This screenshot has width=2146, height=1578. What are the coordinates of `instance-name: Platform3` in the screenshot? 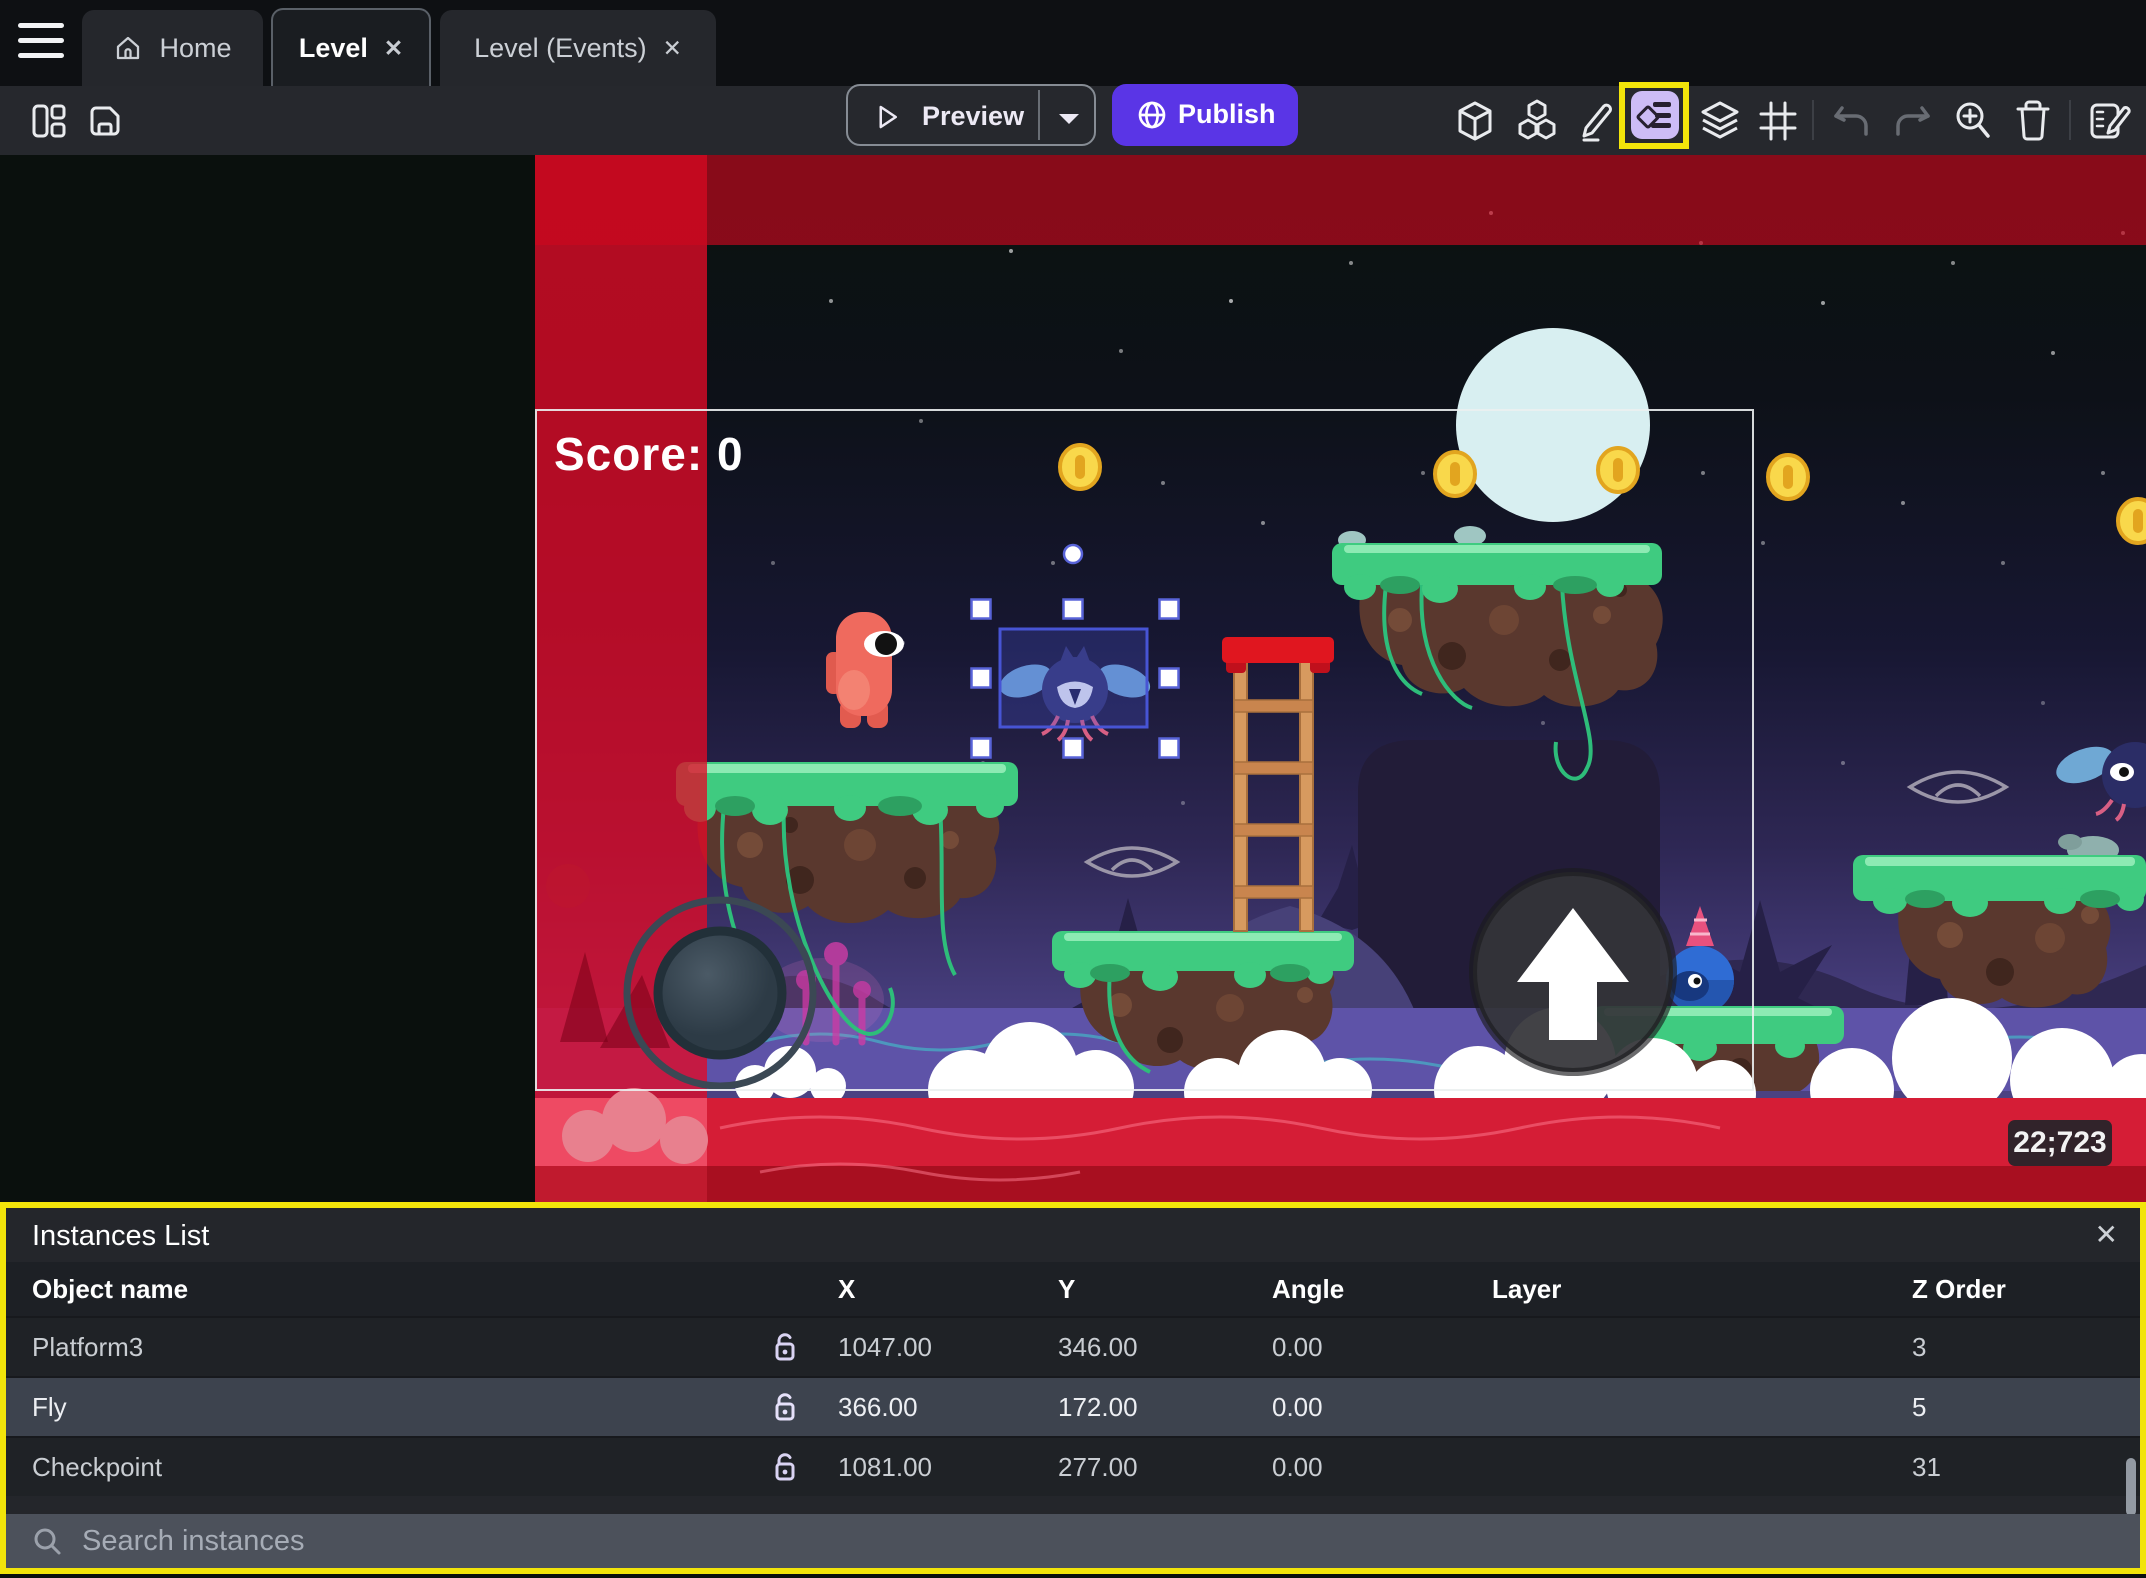 It's located at (88, 1346).